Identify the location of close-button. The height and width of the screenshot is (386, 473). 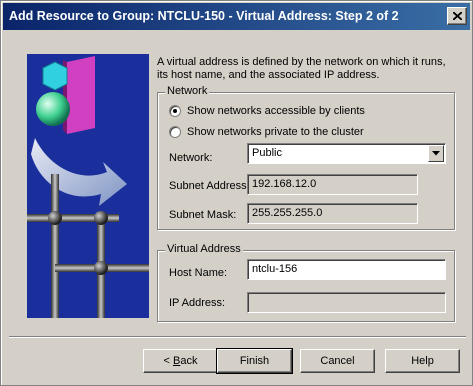
(457, 16).